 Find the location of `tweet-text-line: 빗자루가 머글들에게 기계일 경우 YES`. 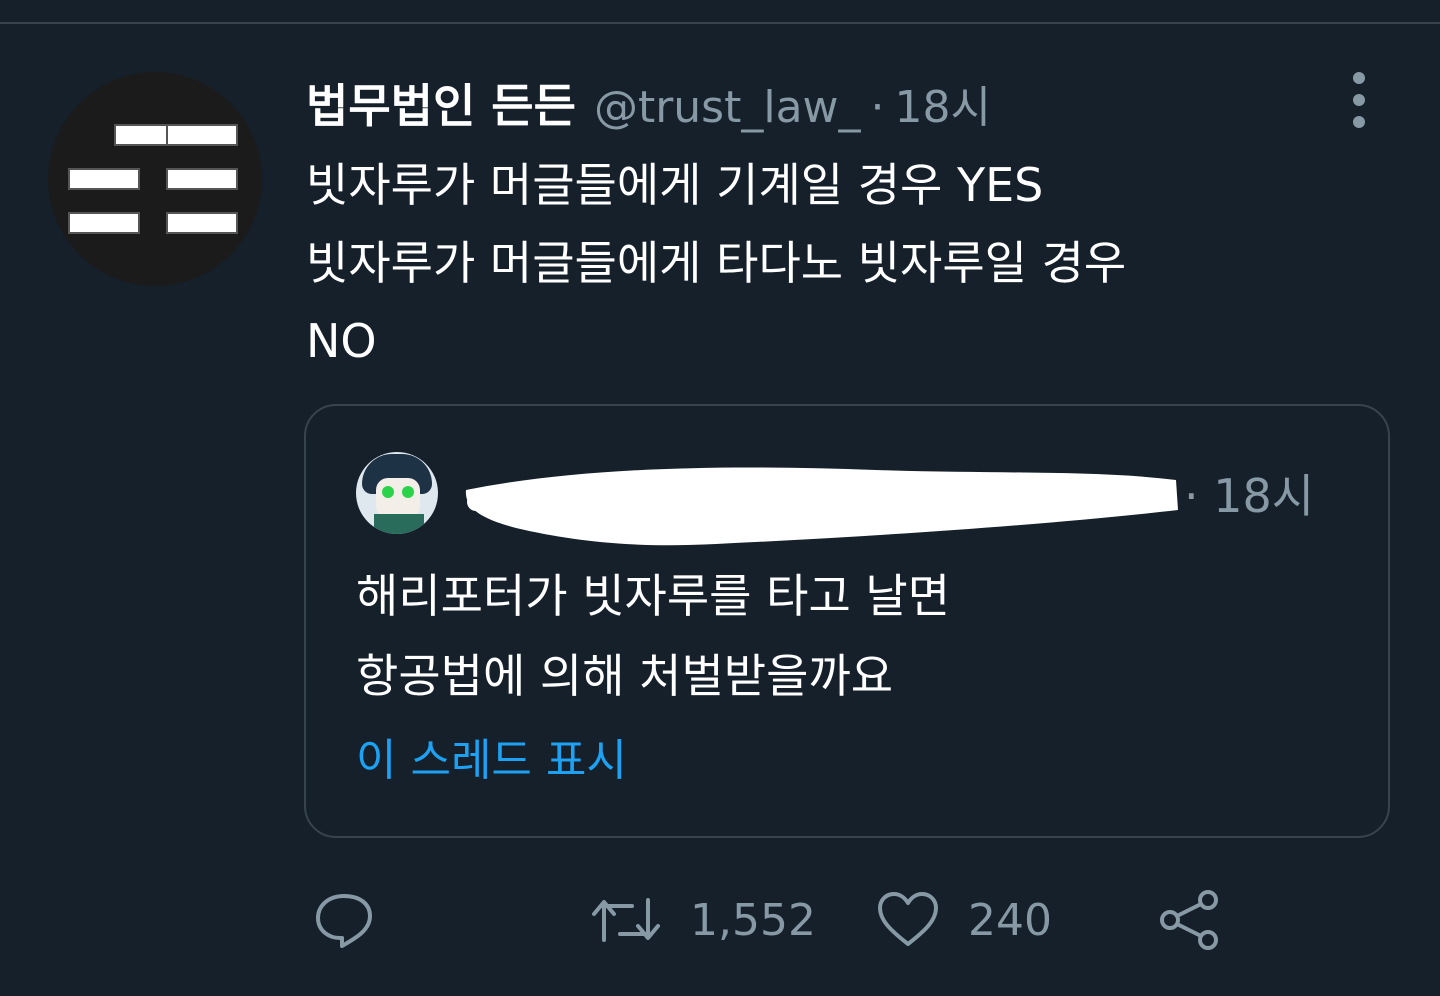

tweet-text-line: 빗자루가 머글들에게 기계일 경우 YES is located at coordinates (675, 185).